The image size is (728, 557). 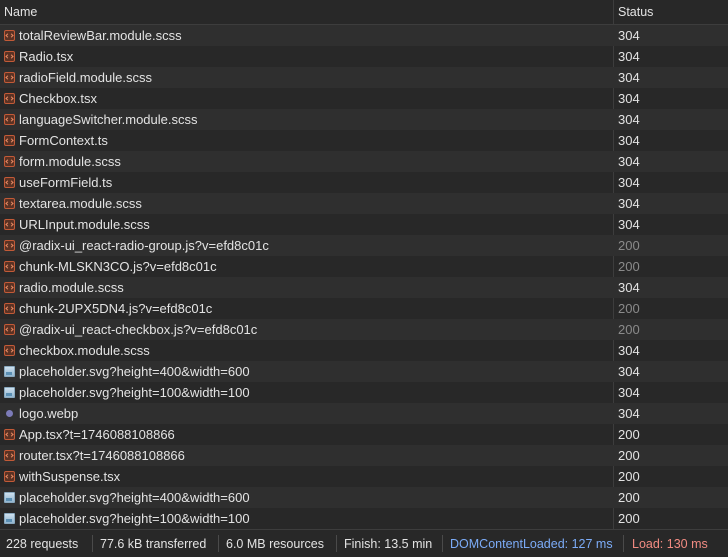 What do you see at coordinates (70, 161) in the screenshot?
I see `request-name: form.module.scss` at bounding box center [70, 161].